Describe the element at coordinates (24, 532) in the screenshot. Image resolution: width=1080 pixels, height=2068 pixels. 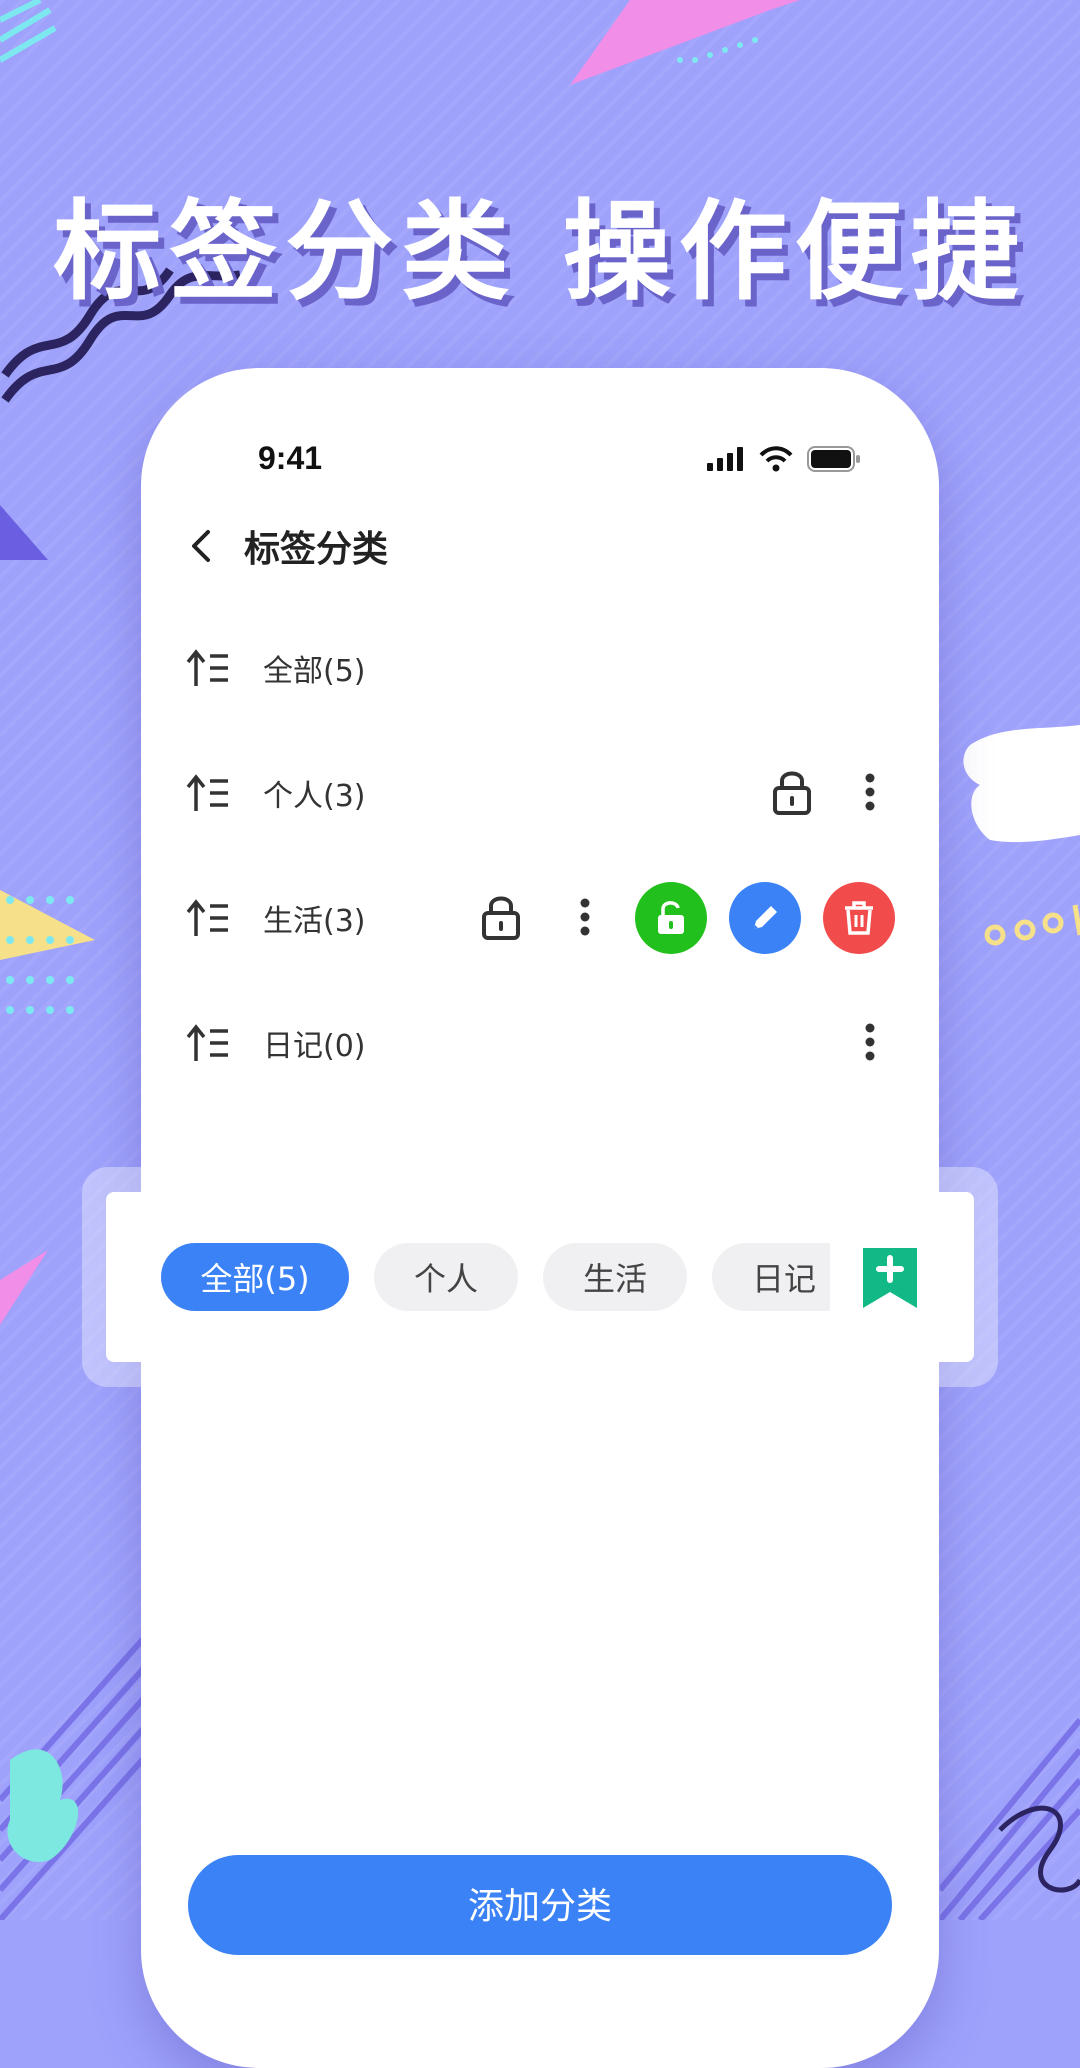
I see `decor-triangle-left` at that location.